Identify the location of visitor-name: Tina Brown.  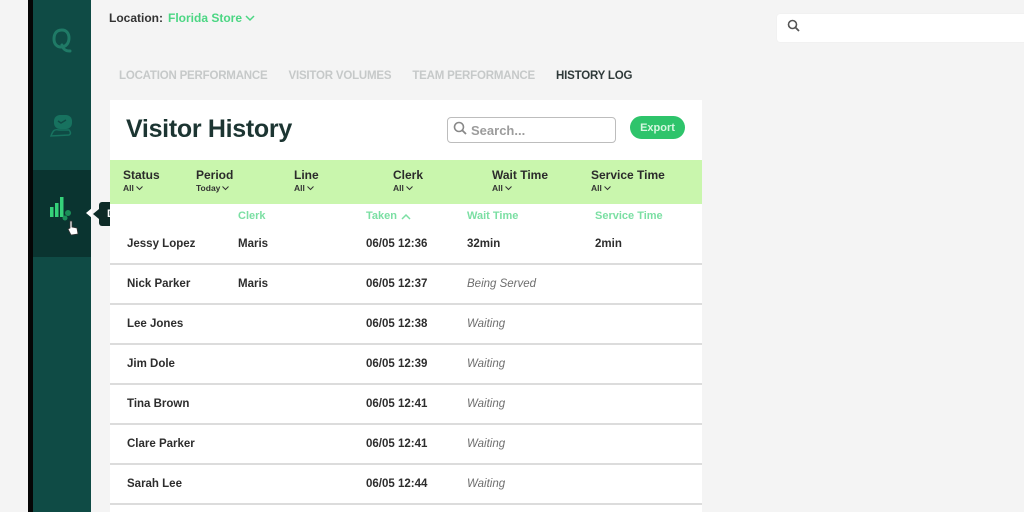
(158, 404).